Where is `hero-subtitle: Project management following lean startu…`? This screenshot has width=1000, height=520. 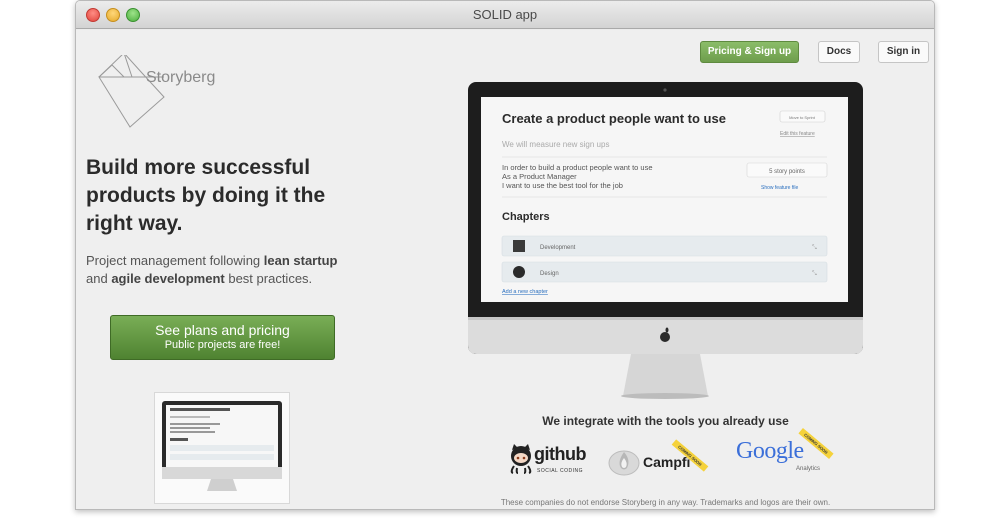 hero-subtitle: Project management following lean startu… is located at coordinates (212, 269).